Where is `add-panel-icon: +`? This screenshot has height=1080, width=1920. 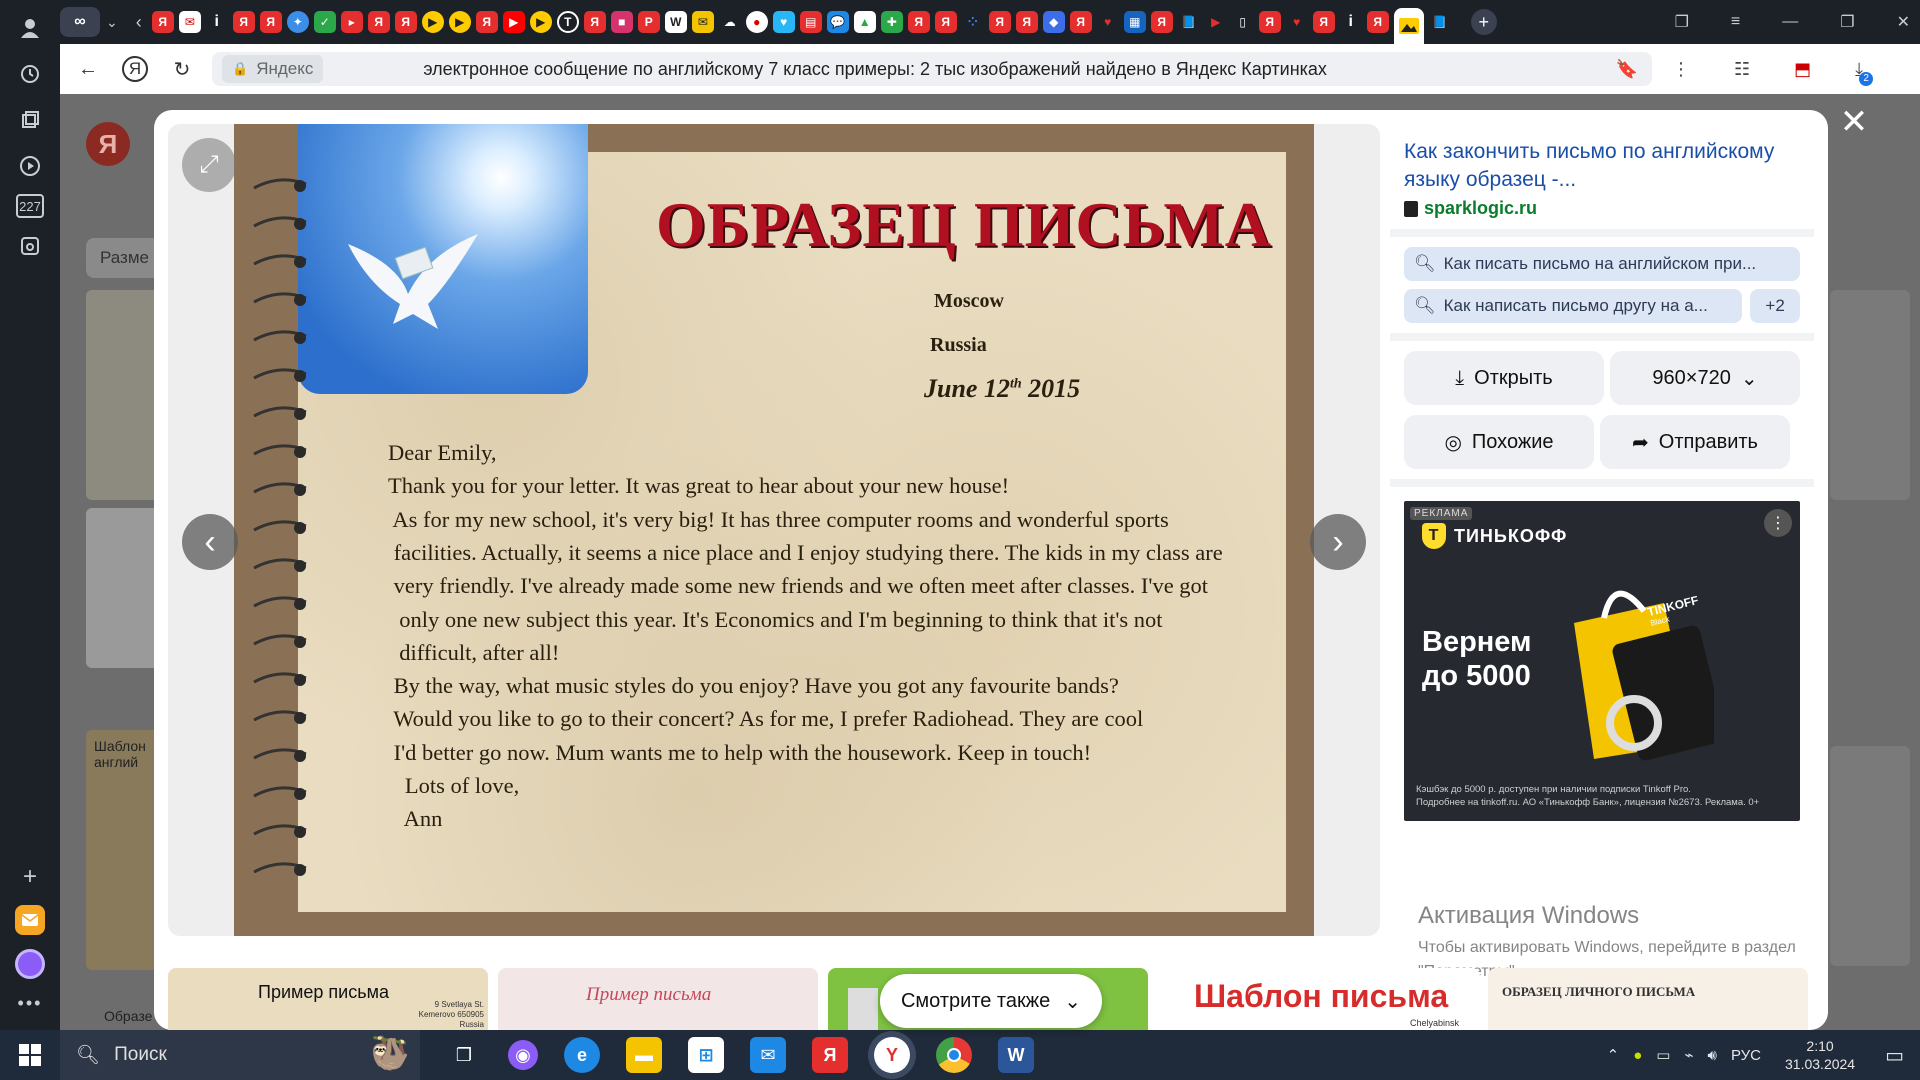
add-panel-icon: + is located at coordinates (30, 877).